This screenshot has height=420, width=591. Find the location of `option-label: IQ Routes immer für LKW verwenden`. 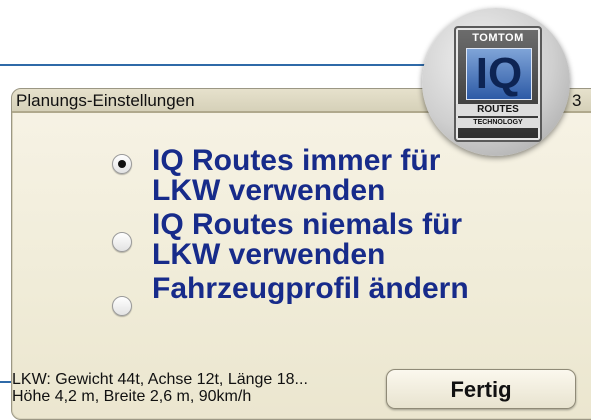

option-label: IQ Routes immer für LKW verwenden is located at coordinates (296, 175).